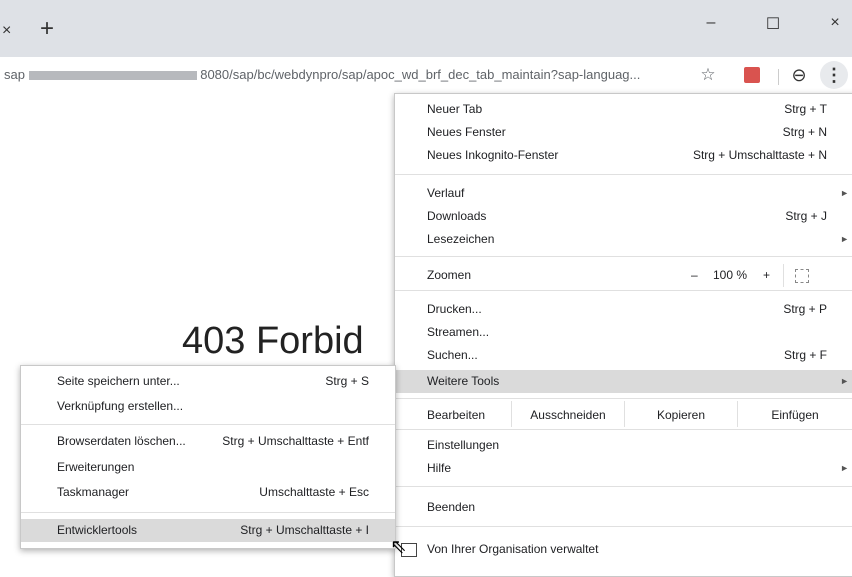  What do you see at coordinates (623, 445) in the screenshot?
I see `menu-item-settings: Einstellungen` at bounding box center [623, 445].